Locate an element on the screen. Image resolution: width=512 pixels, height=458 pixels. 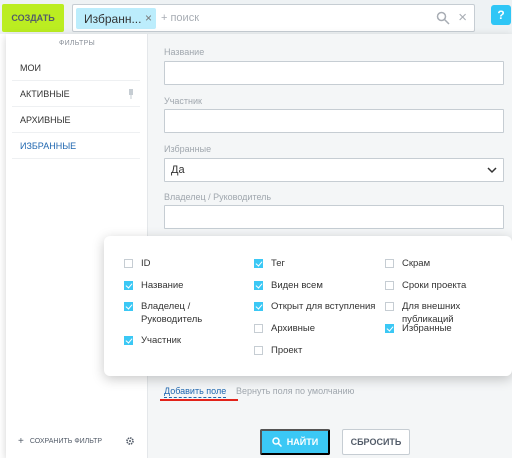
add-field-link: Добавить поле is located at coordinates (195, 391).